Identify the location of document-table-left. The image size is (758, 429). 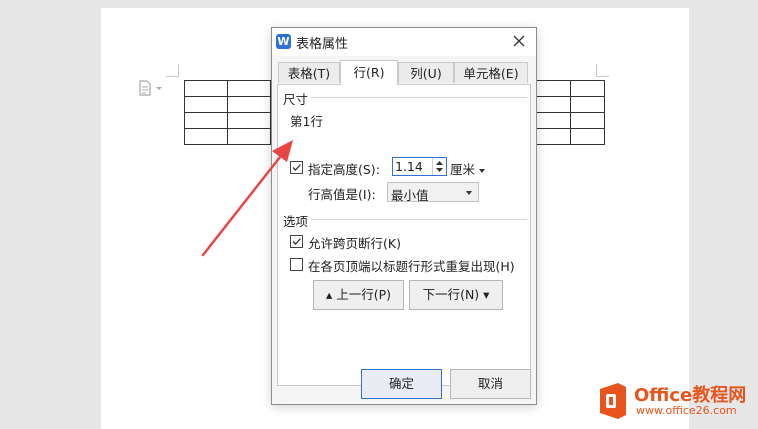
(227, 112).